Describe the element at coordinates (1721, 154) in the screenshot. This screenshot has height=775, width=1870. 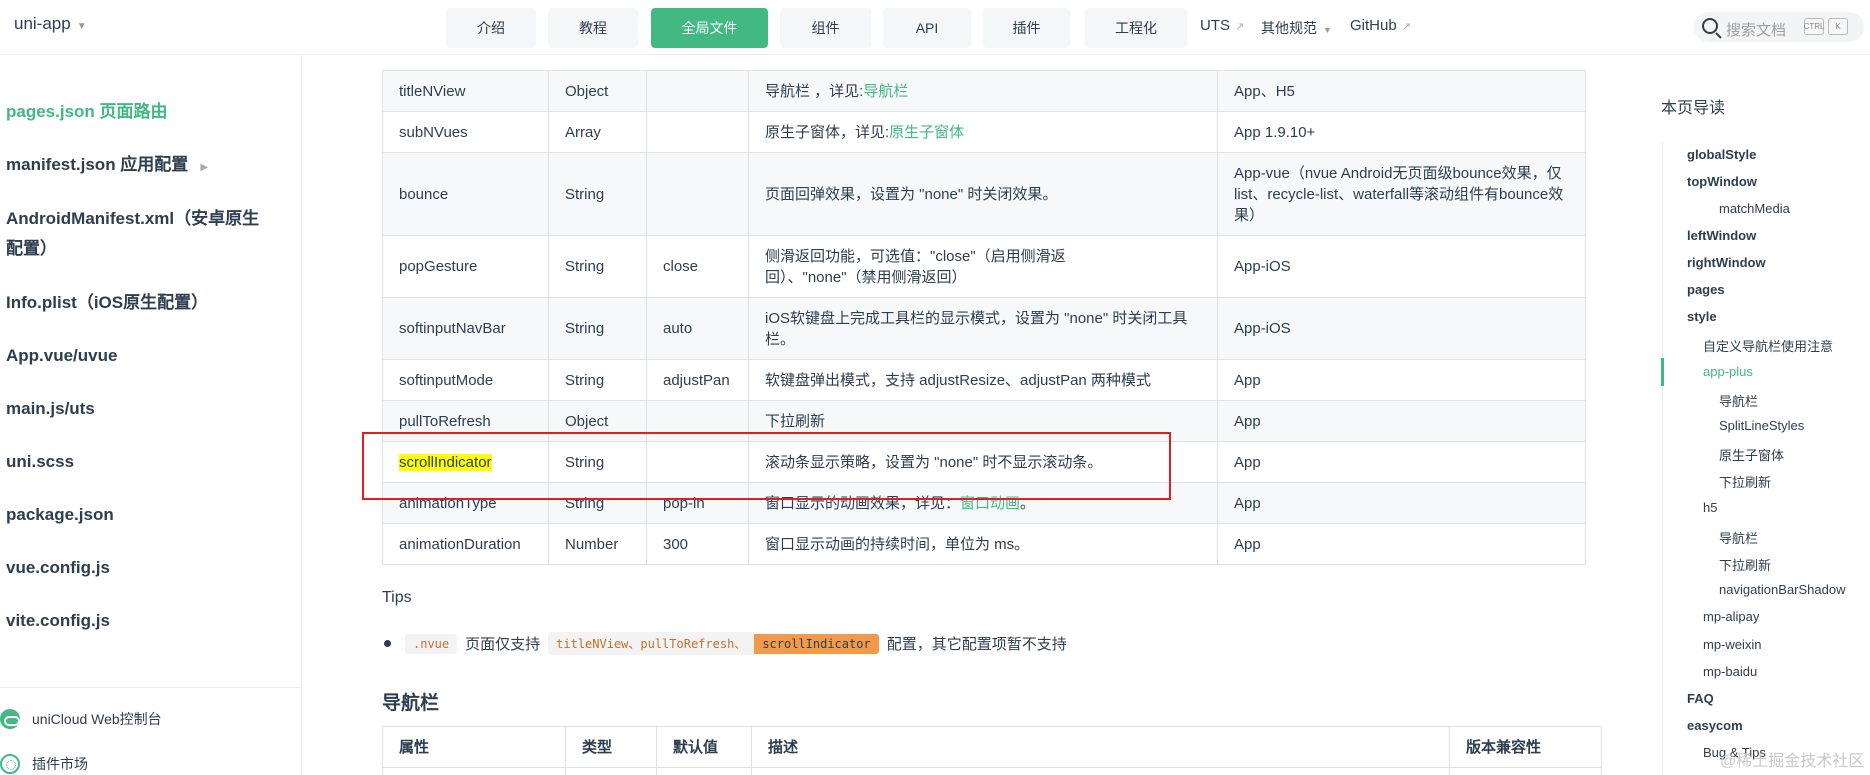
I see `toc-item: globalStyle` at that location.